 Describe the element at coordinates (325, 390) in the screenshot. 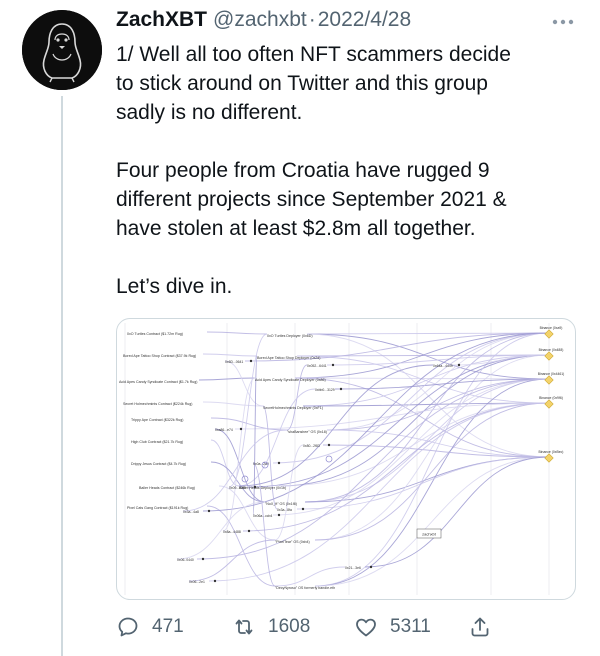

I see `graph-wallet-label: 0xbb0...3129` at that location.